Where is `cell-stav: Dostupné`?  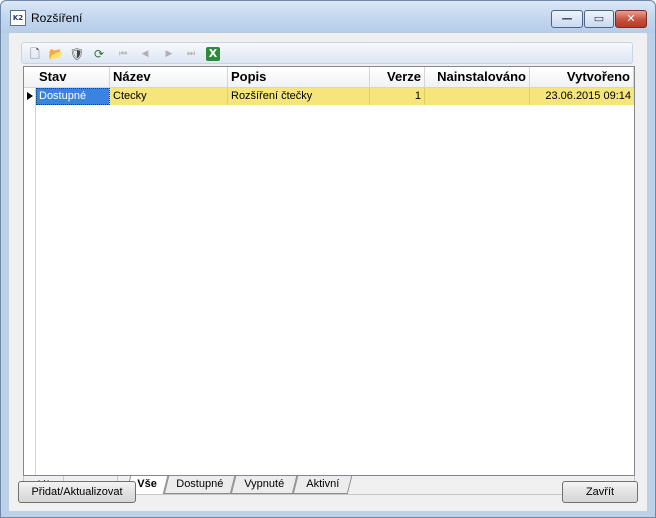
cell-stav: Dostupné is located at coordinates (73, 96).